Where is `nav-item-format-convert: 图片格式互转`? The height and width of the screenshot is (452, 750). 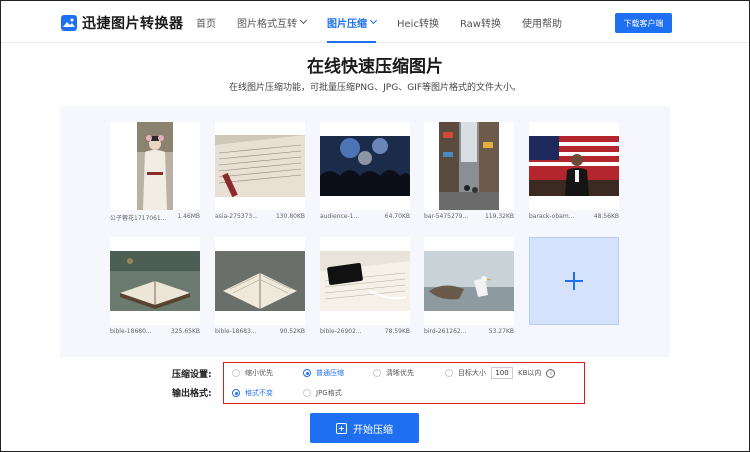
nav-item-format-convert: 图片格式互转 is located at coordinates (272, 22).